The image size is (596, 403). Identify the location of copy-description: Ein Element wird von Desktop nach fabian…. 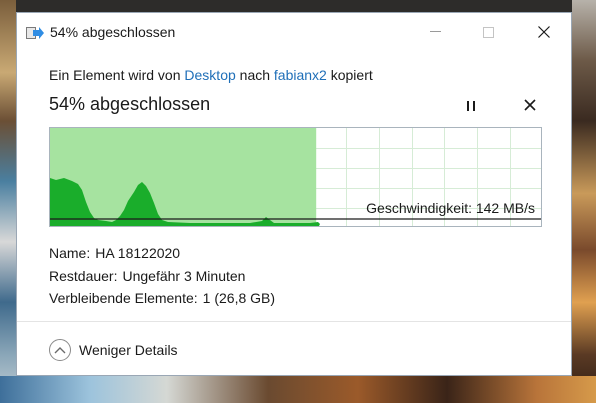
(211, 75).